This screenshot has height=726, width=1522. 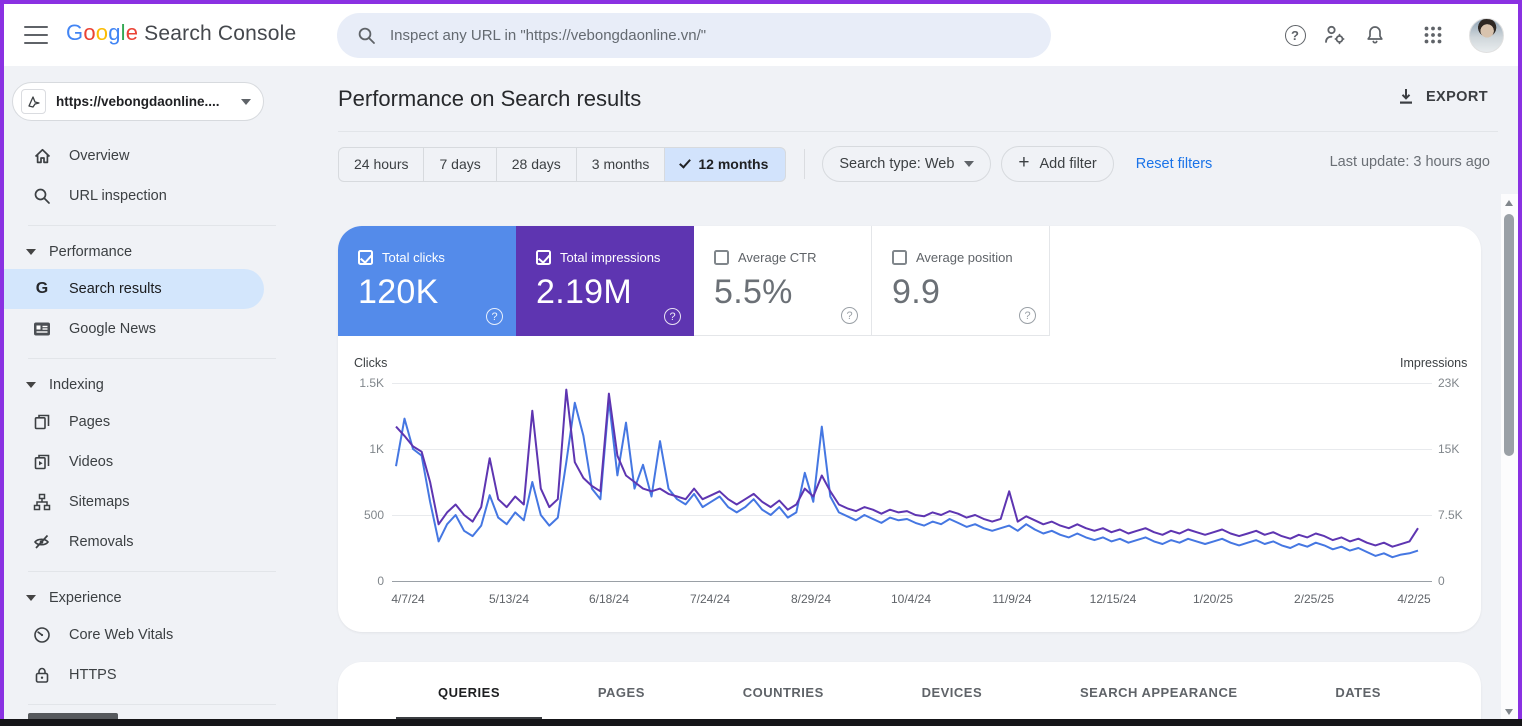 I want to click on search-type-filter: Search type: Web, so click(x=907, y=164).